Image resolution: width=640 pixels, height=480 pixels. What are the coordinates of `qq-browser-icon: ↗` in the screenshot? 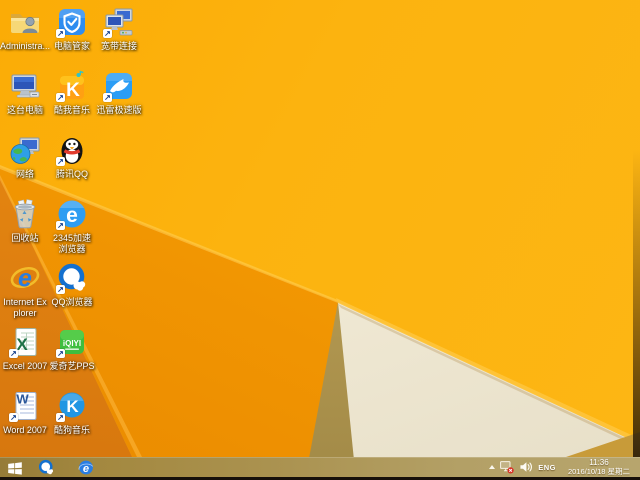 It's located at (72, 278).